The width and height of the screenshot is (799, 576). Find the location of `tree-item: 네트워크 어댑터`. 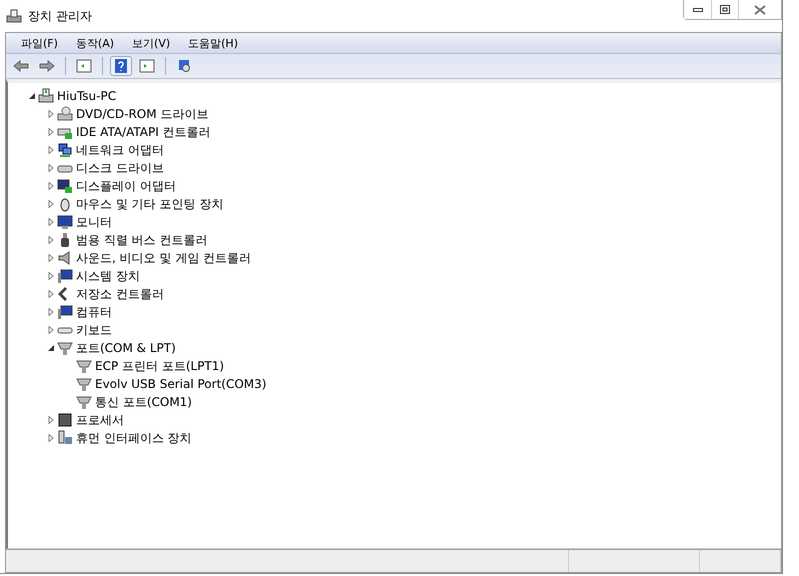

tree-item: 네트워크 어댑터 is located at coordinates (120, 150).